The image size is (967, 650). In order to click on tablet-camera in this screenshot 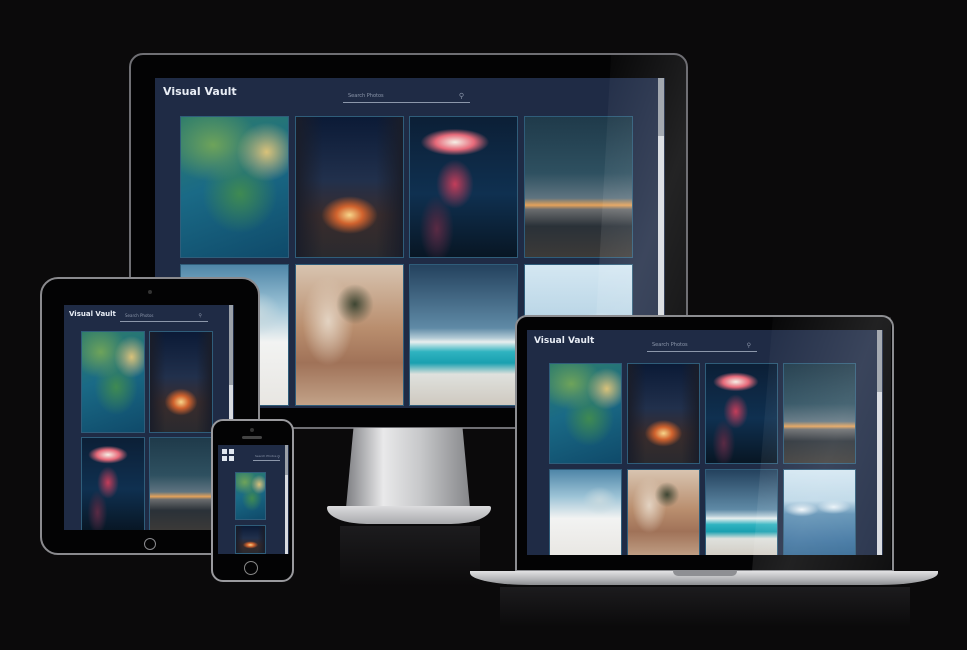, I will do `click(150, 292)`.